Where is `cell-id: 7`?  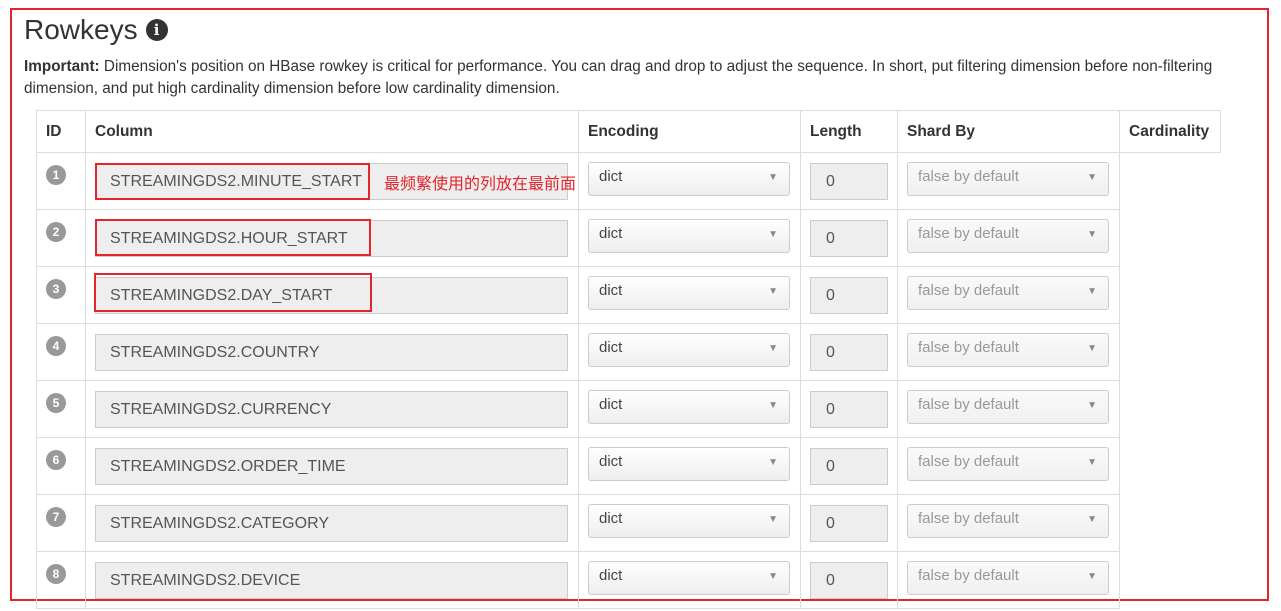 cell-id: 7 is located at coordinates (61, 523).